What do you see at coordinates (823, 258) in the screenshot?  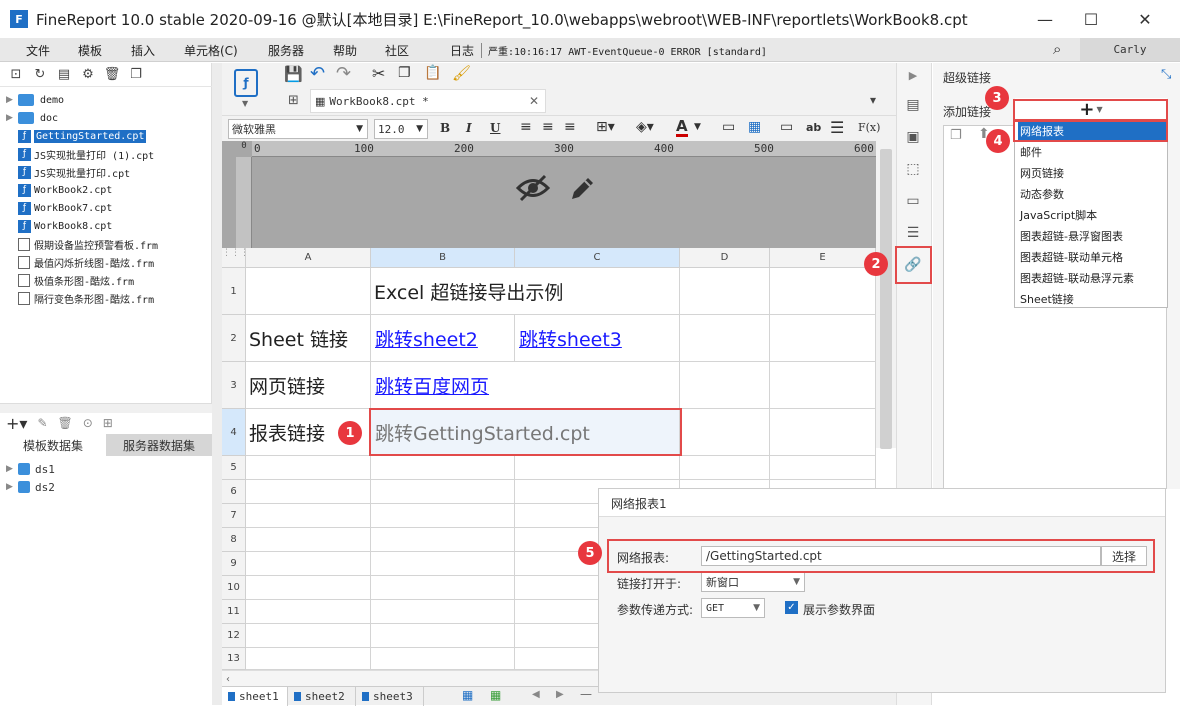 I see `column-header: E` at bounding box center [823, 258].